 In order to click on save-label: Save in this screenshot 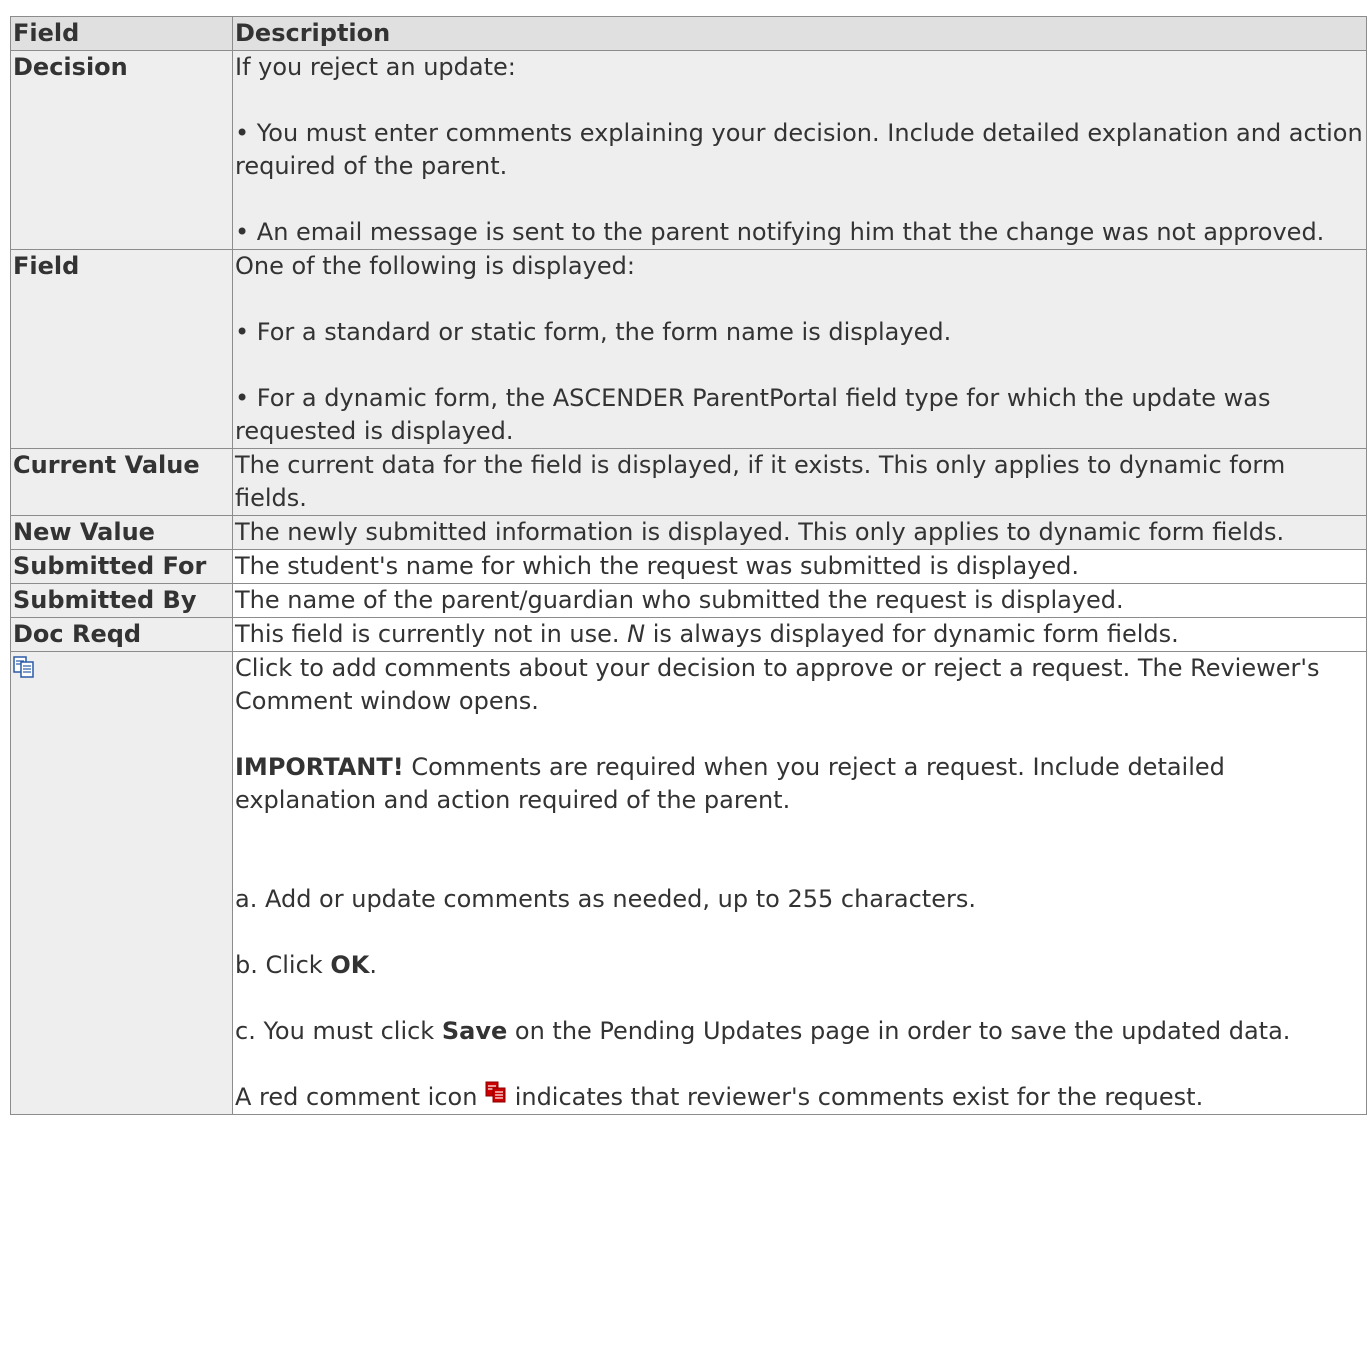, I will do `click(474, 1031)`.